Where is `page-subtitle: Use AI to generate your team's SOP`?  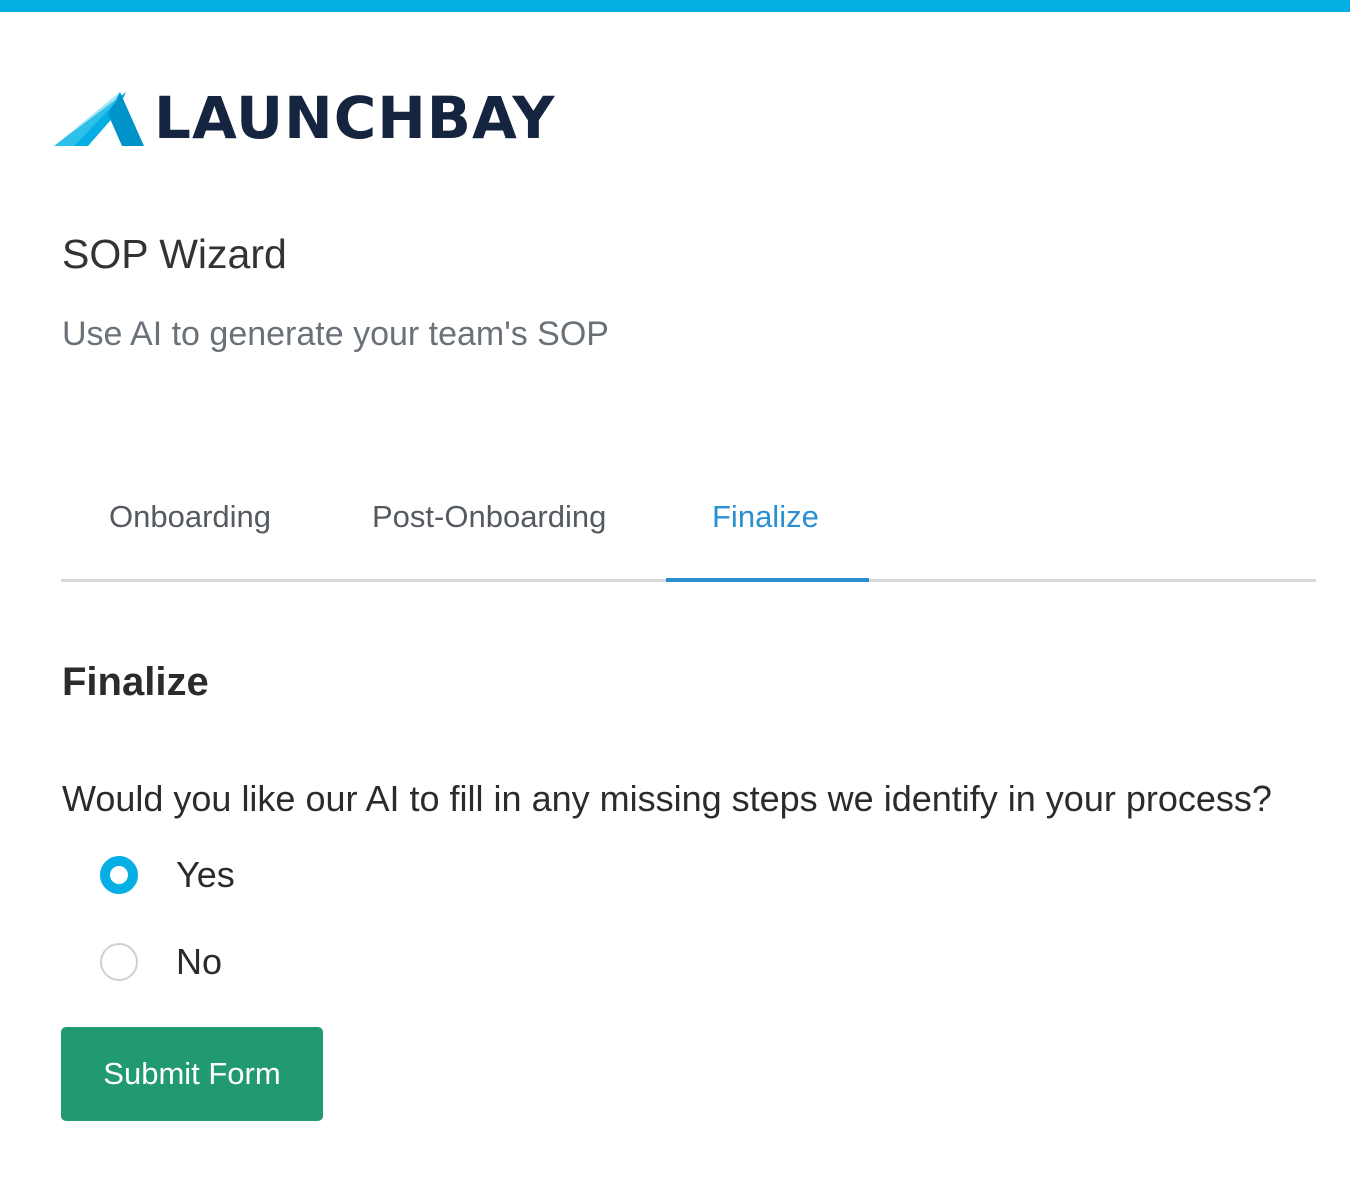 page-subtitle: Use AI to generate your team's SOP is located at coordinates (335, 334).